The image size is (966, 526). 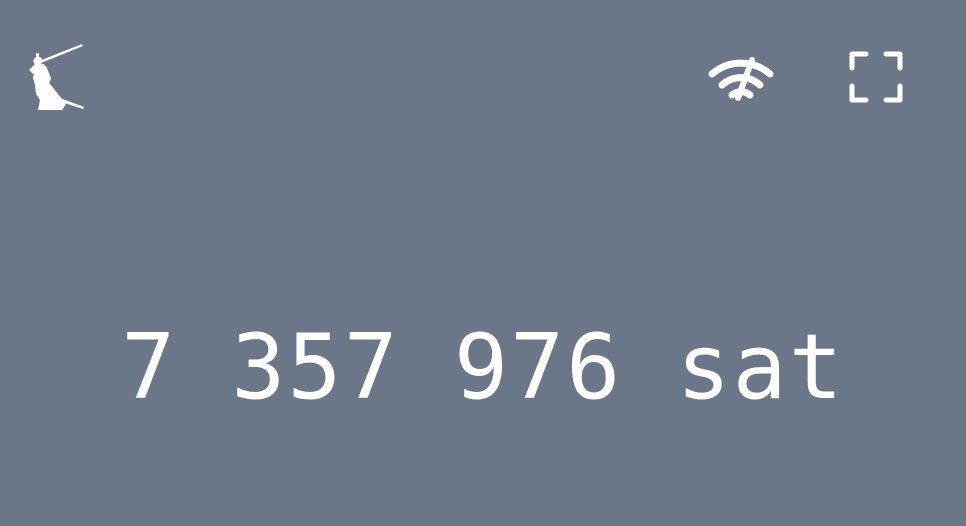 I want to click on fullscreen-icon, so click(x=876, y=77).